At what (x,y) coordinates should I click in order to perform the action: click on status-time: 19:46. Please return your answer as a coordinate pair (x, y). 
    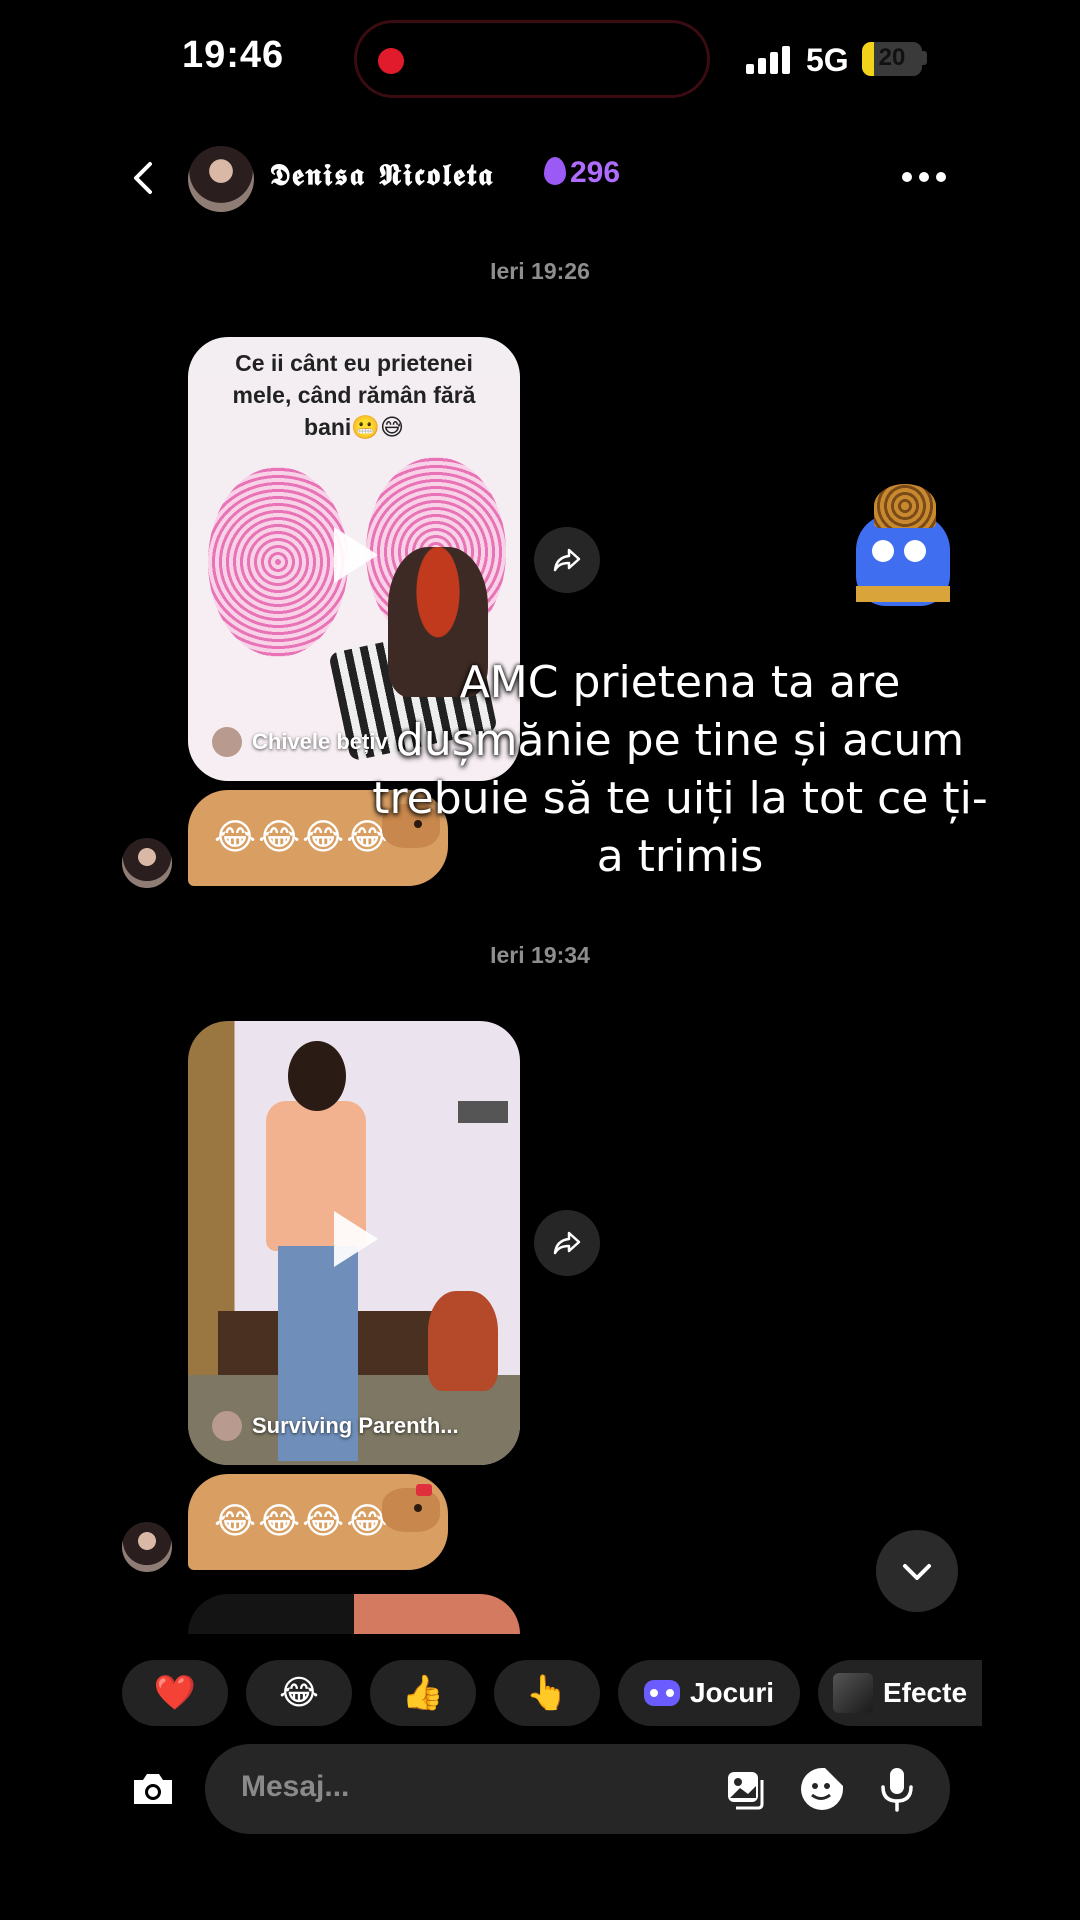
    Looking at the image, I should click on (233, 55).